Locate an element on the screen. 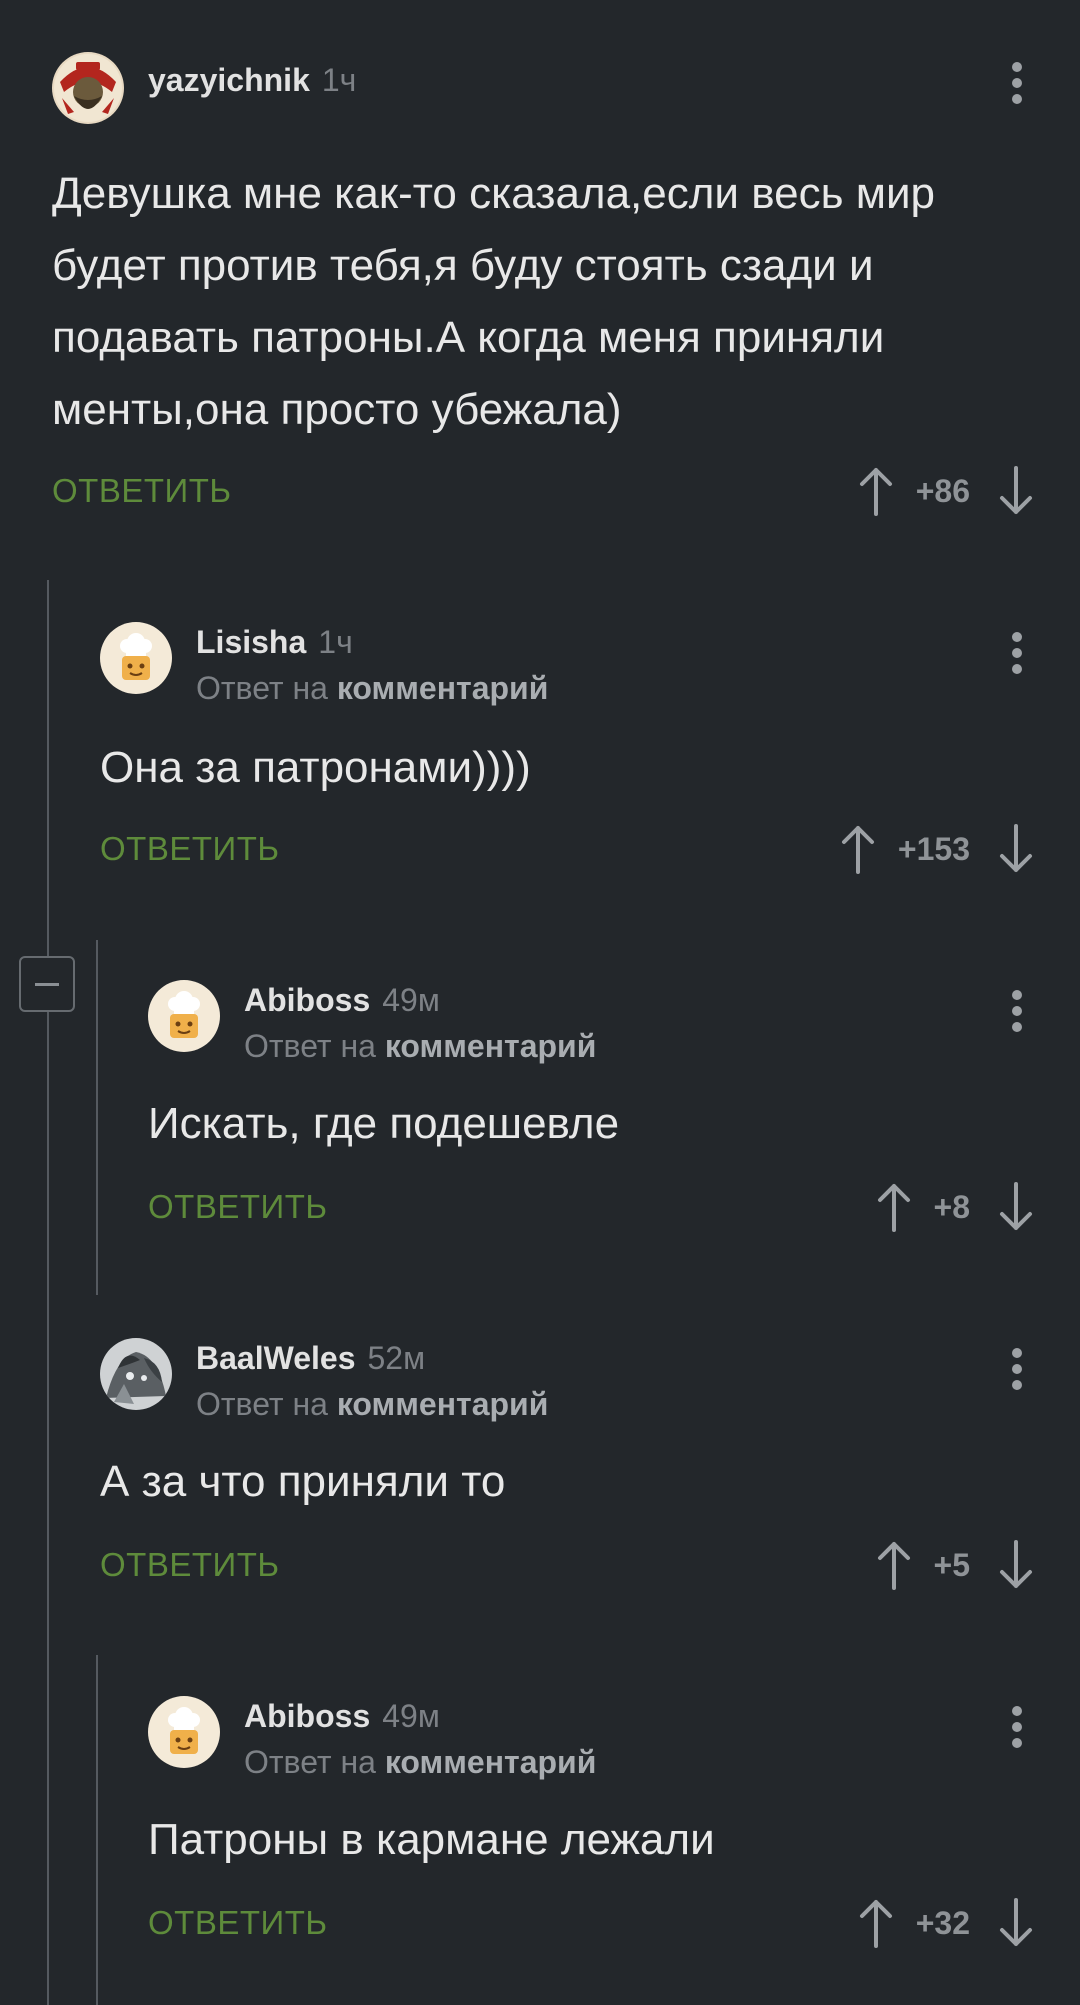 This screenshot has height=2005, width=1080. comment-text-line: Она за патронами)))) is located at coordinates (315, 767).